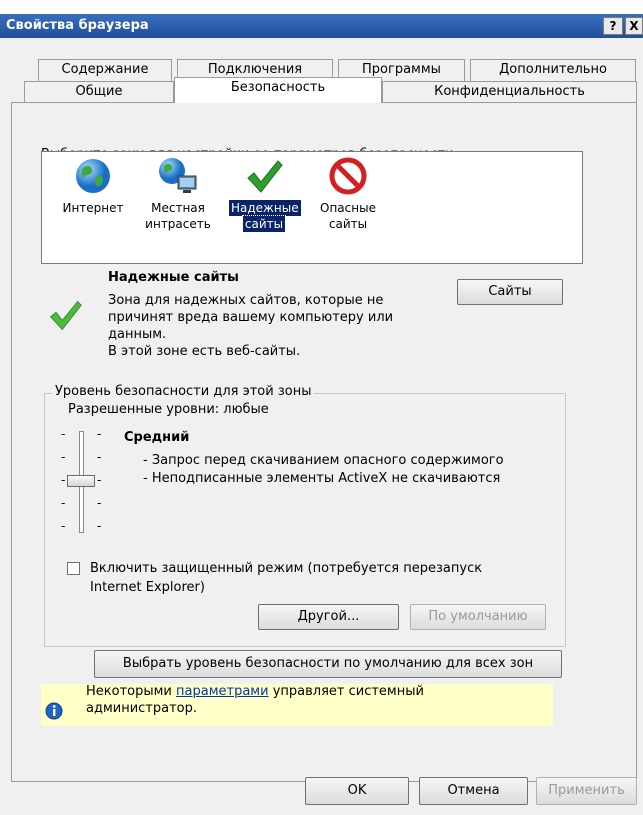  I want to click on info-icon, so click(54, 711).